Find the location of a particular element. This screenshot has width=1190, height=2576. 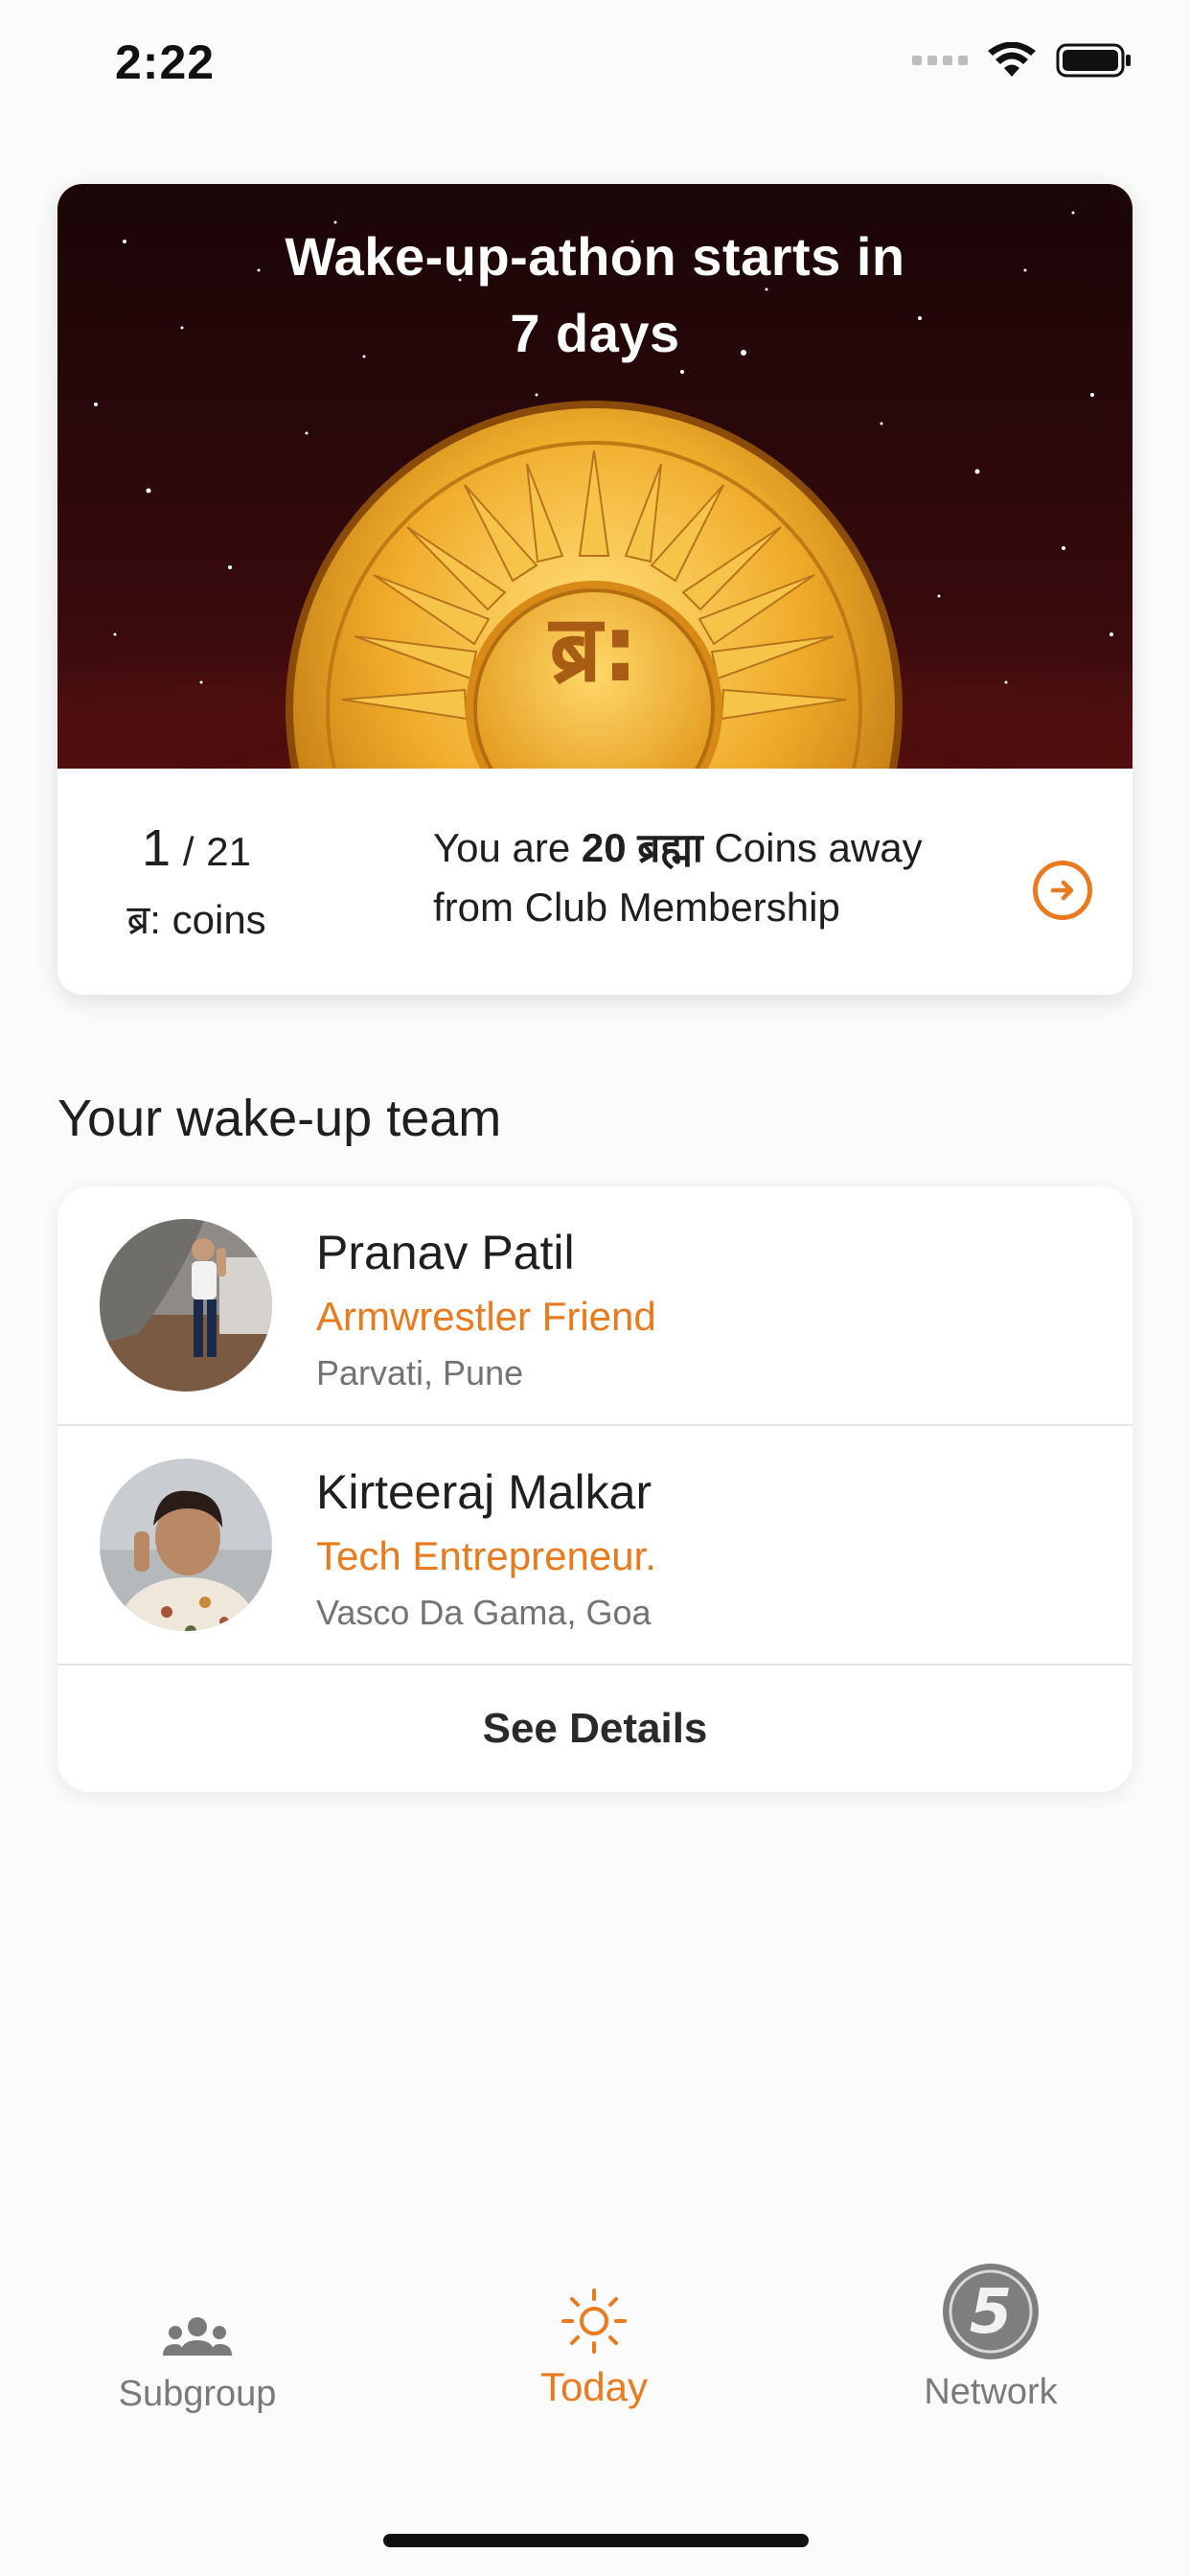

wakeup-team-heading: Your wake-up team is located at coordinates (279, 1118).